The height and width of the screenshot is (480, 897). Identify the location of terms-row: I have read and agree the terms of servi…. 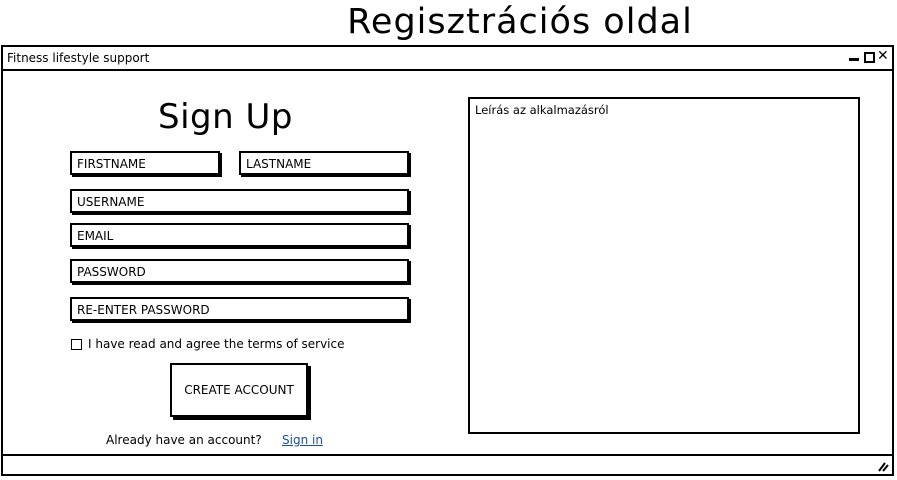
(208, 344).